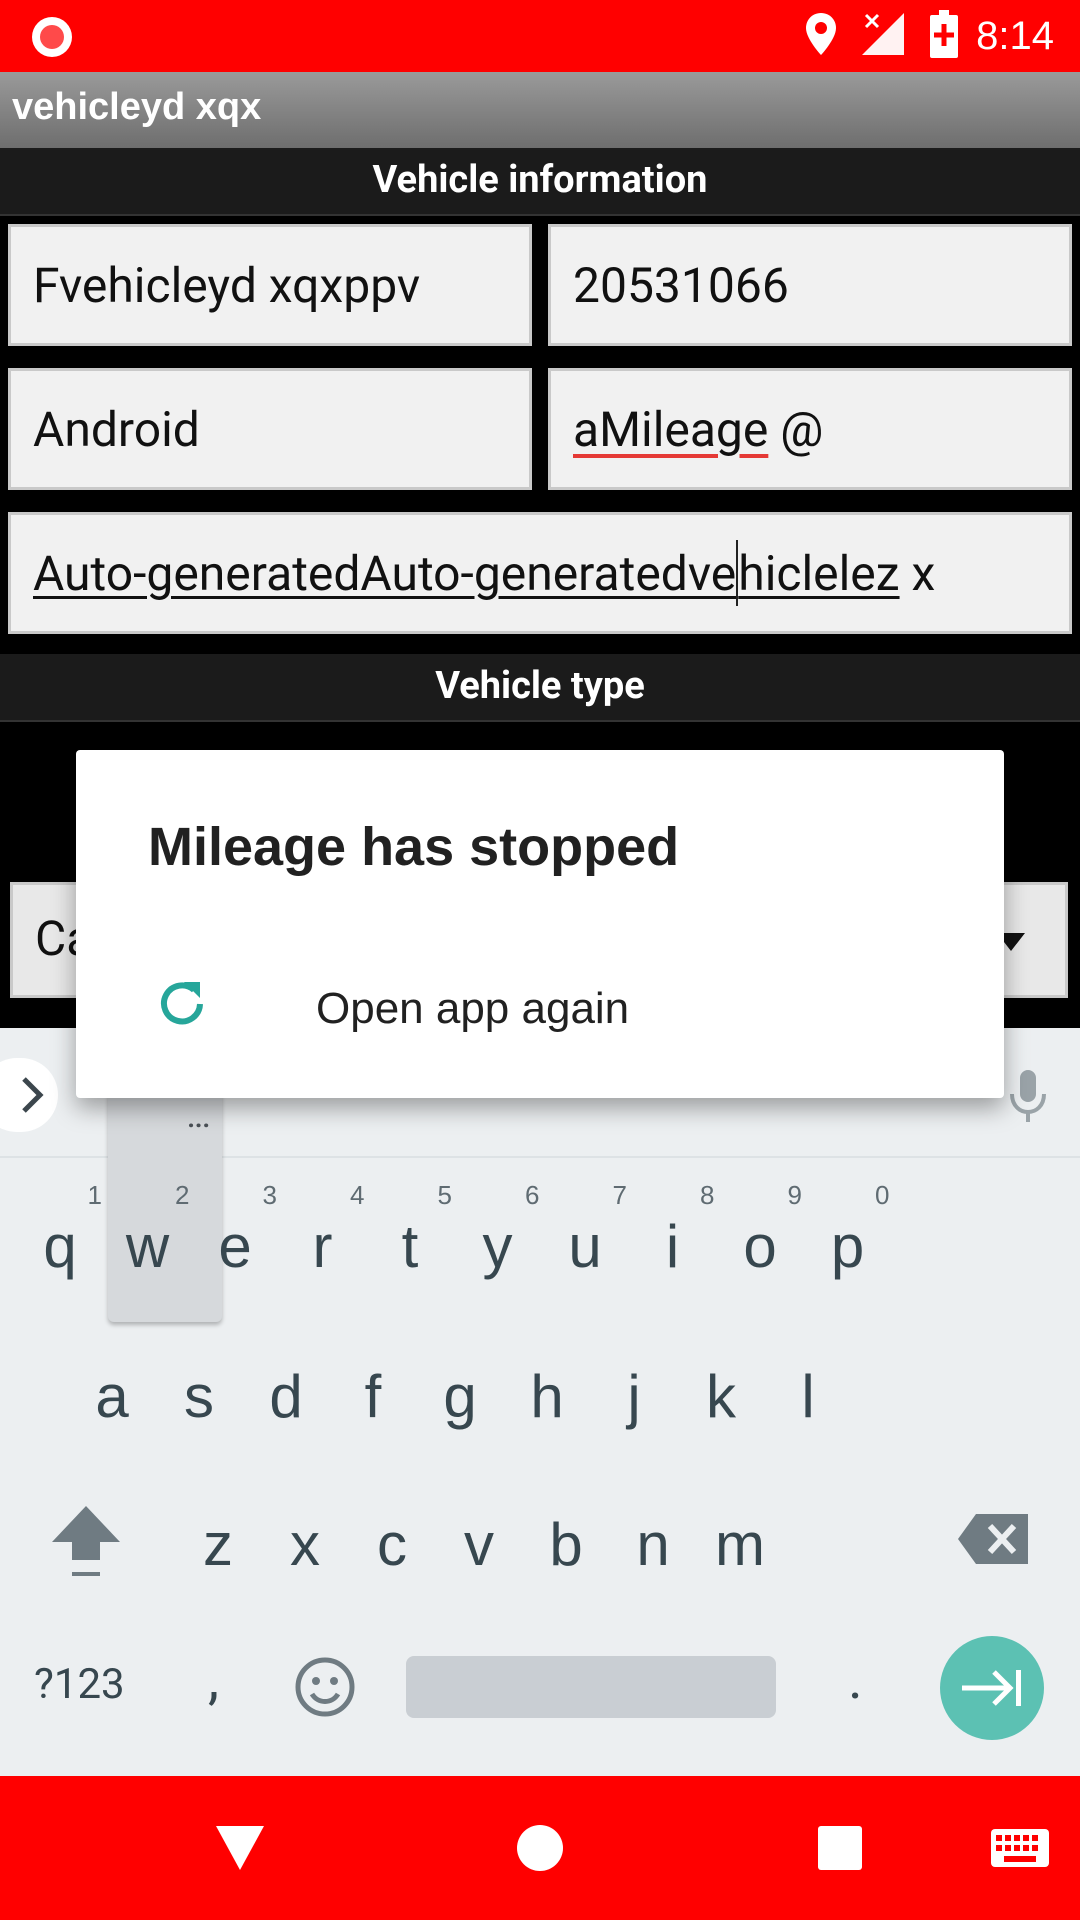 The height and width of the screenshot is (1920, 1080). Describe the element at coordinates (414, 847) in the screenshot. I see `dialog-title: Mileage has stopped` at that location.